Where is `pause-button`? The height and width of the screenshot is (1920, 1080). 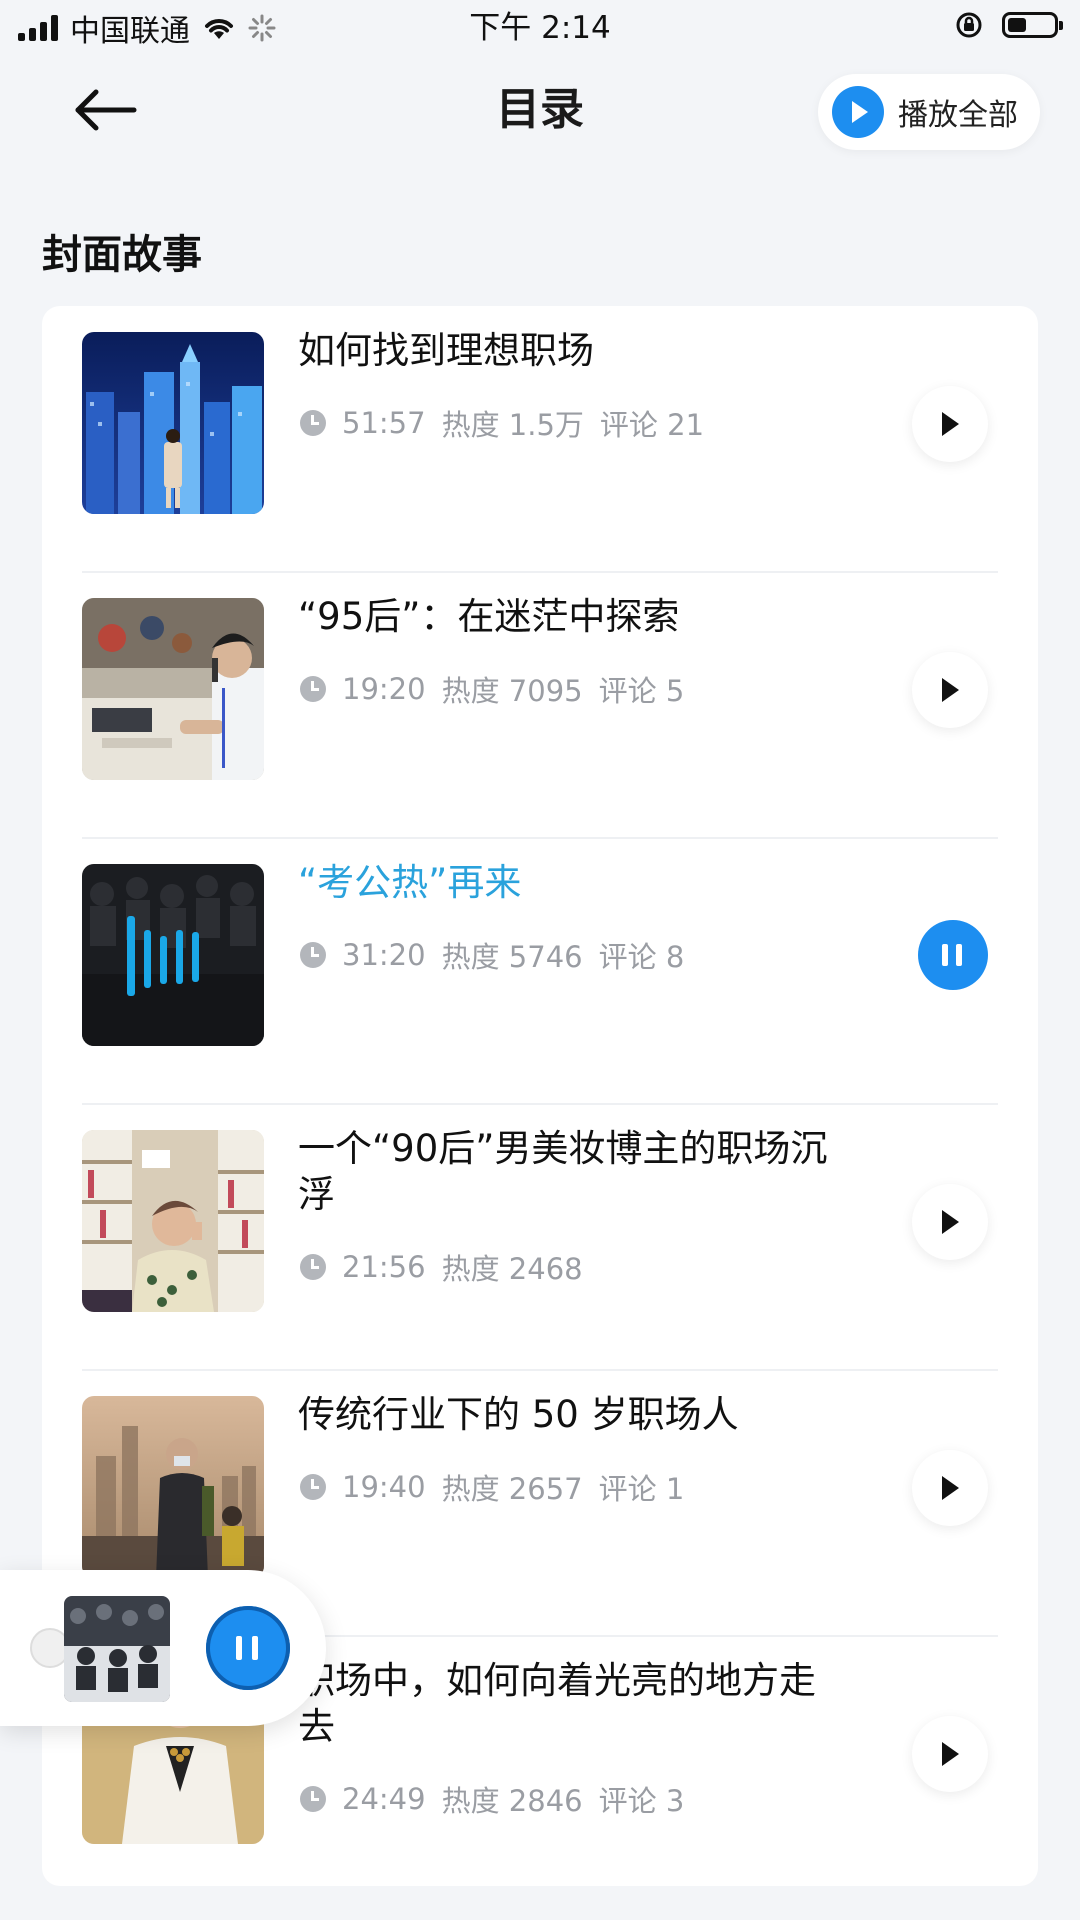 pause-button is located at coordinates (953, 955).